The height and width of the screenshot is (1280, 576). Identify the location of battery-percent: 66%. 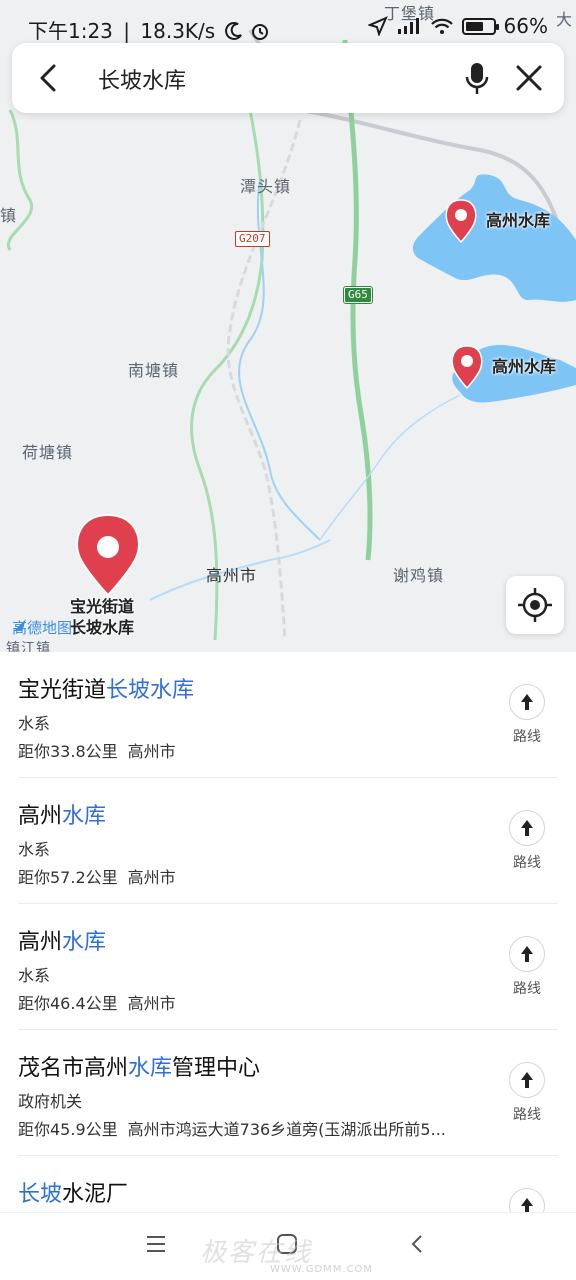
(525, 26).